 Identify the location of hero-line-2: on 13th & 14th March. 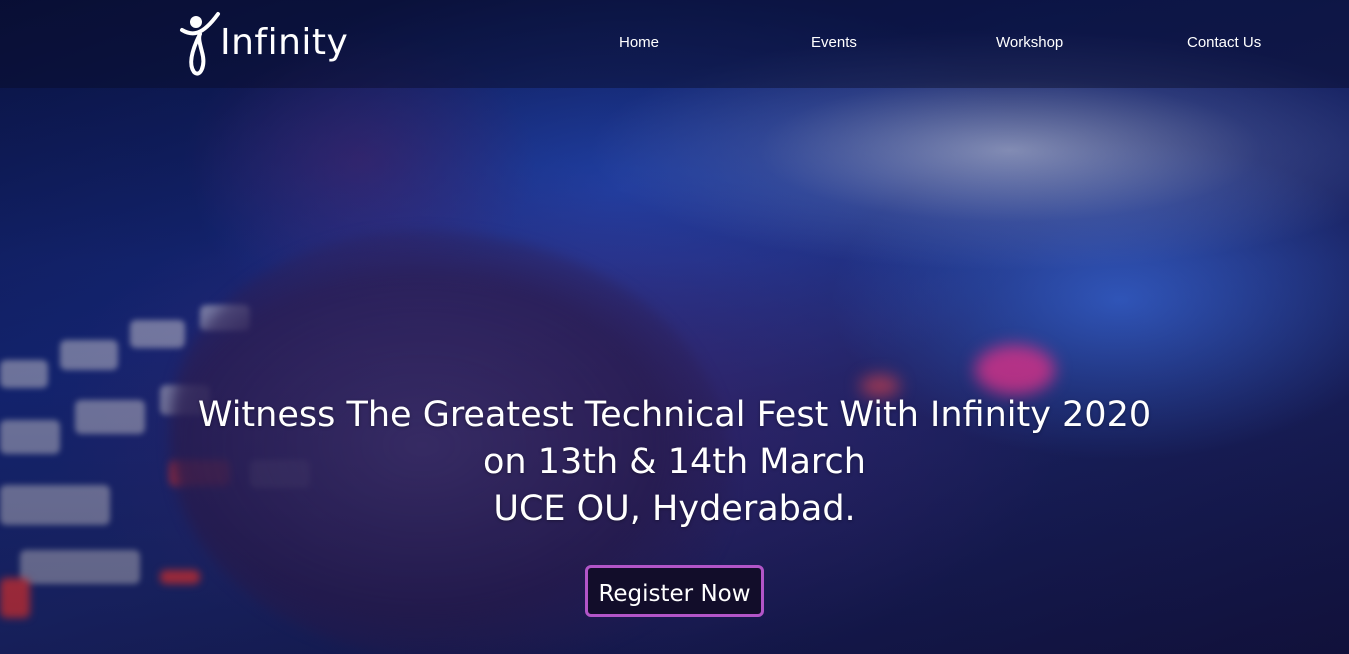
(674, 462).